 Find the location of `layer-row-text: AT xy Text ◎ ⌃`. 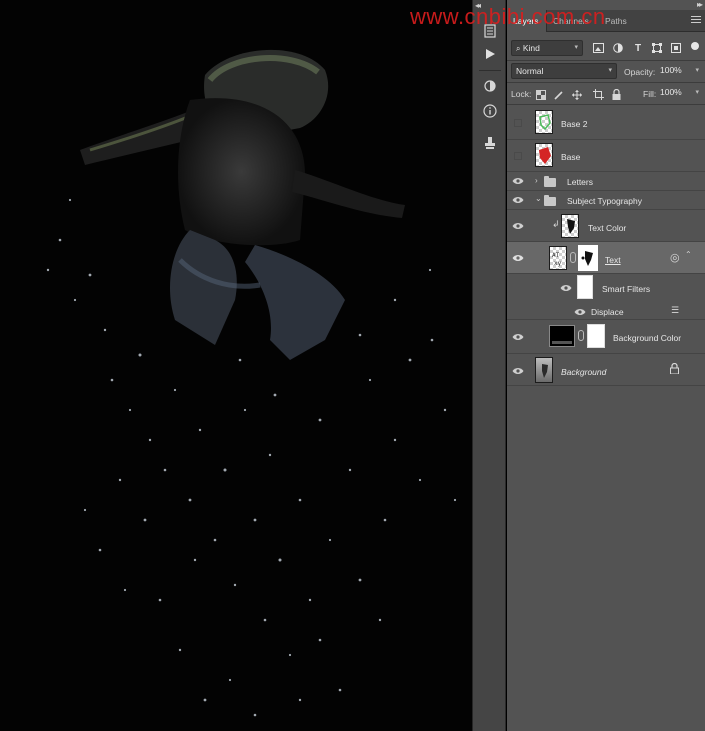

layer-row-text: AT xy Text ◎ ⌃ is located at coordinates (606, 258).